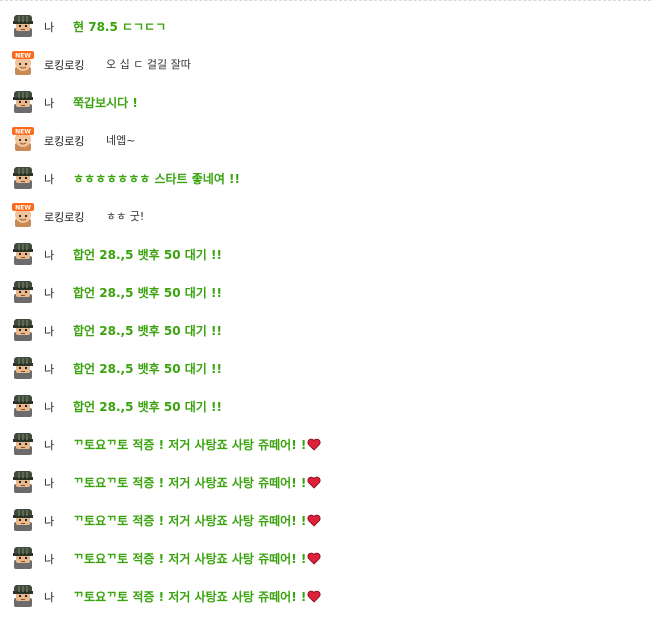 This screenshot has width=651, height=619. I want to click on message-text: 네엡~, so click(120, 140).